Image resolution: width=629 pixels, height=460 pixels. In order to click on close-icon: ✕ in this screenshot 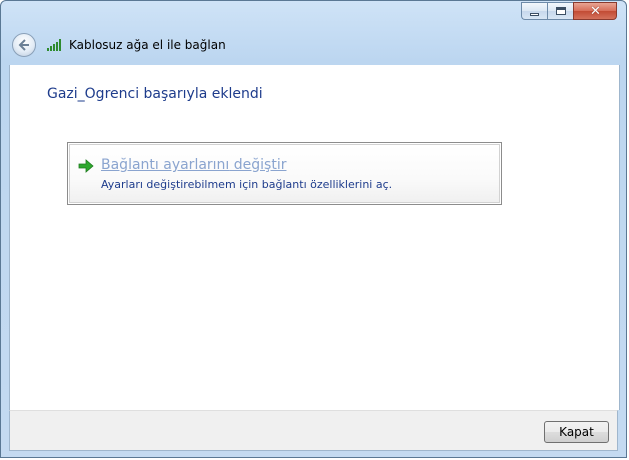, I will do `click(595, 11)`.